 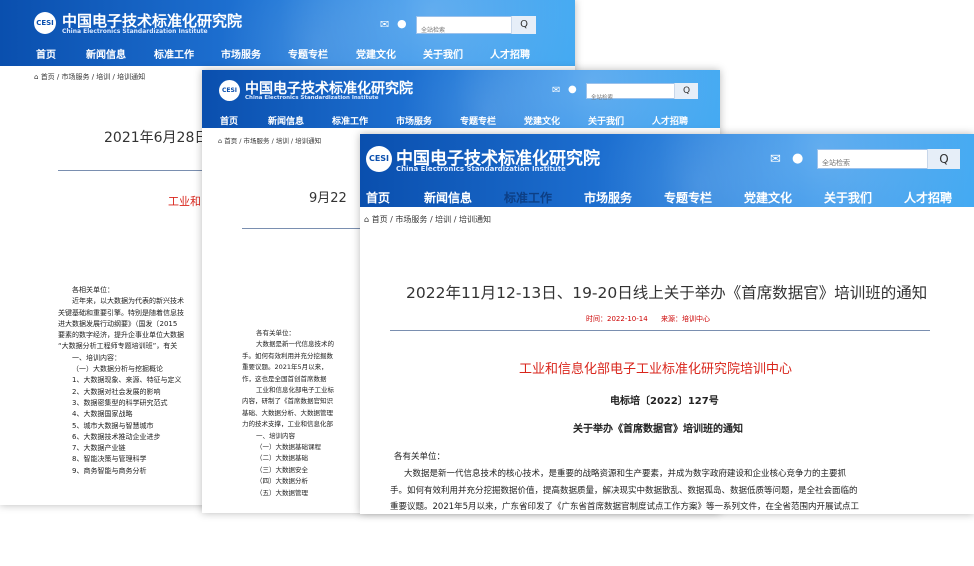 I want to click on body-line: 4、大数据国家战略, so click(x=102, y=414).